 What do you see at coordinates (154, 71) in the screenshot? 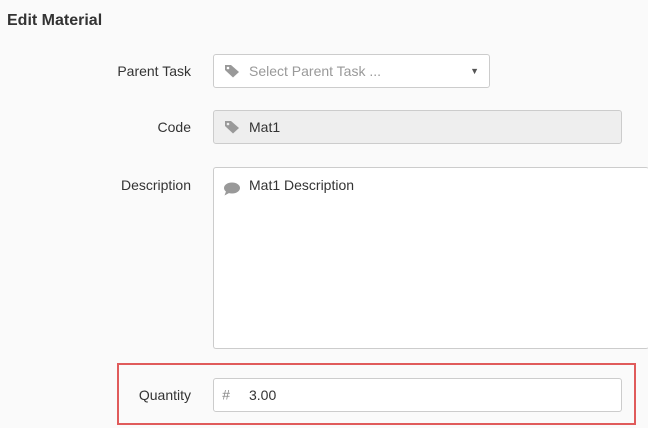
I see `parent-task-label: Parent Task` at bounding box center [154, 71].